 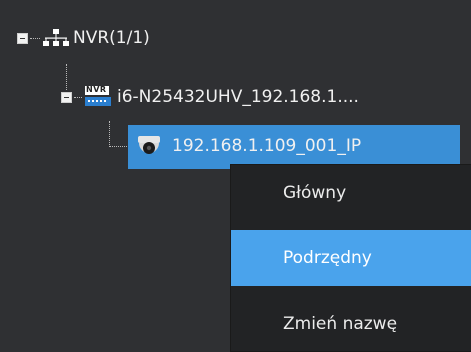 What do you see at coordinates (315, 193) in the screenshot?
I see `menu-item-label: Główny` at bounding box center [315, 193].